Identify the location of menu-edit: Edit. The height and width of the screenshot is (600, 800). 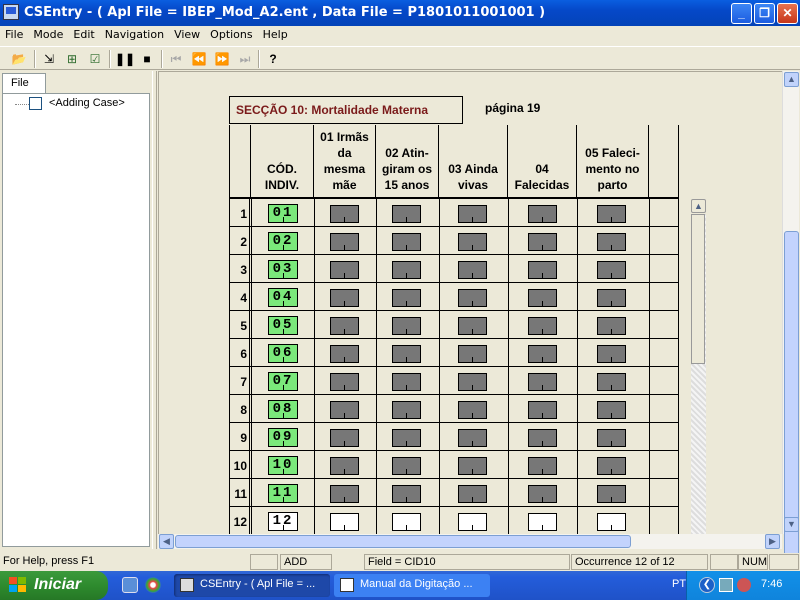
(83, 33).